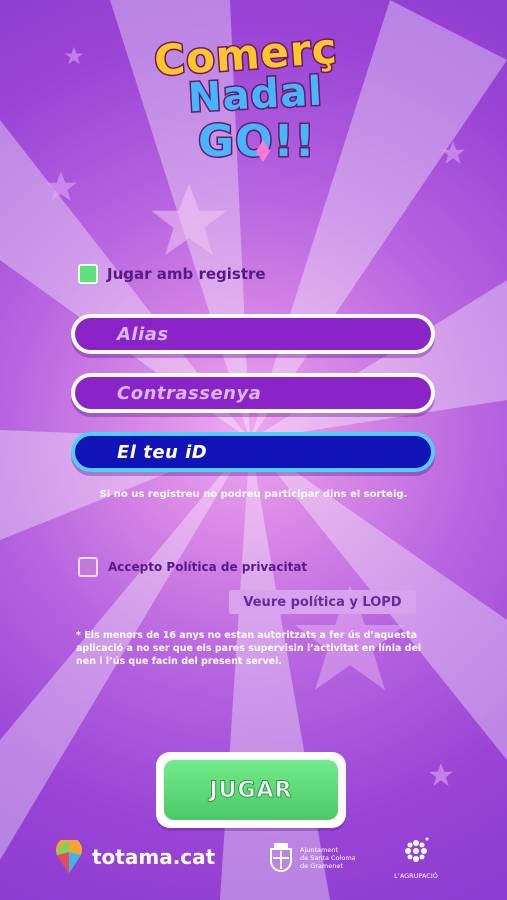  Describe the element at coordinates (253, 334) in the screenshot. I see `alias-input: Alias` at that location.